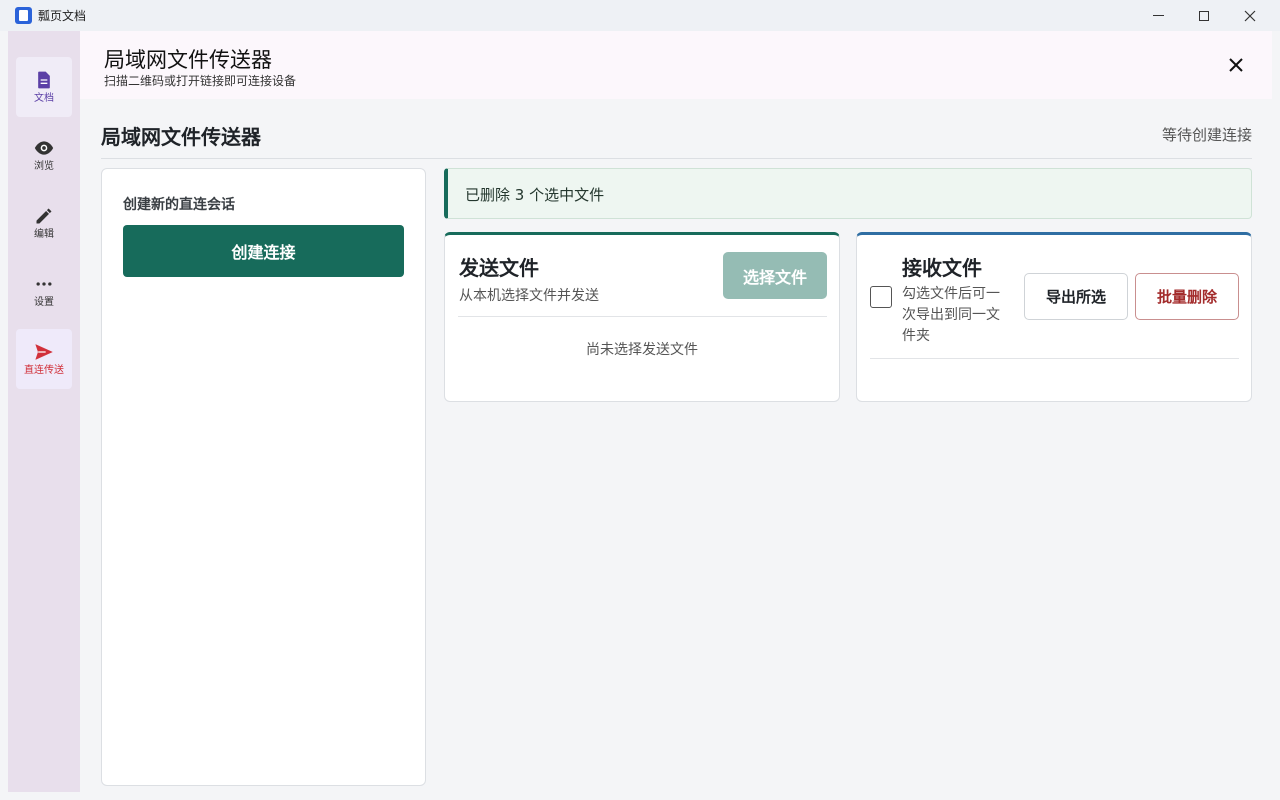  What do you see at coordinates (1076, 296) in the screenshot?
I see `export-selected-button: 导出所选` at bounding box center [1076, 296].